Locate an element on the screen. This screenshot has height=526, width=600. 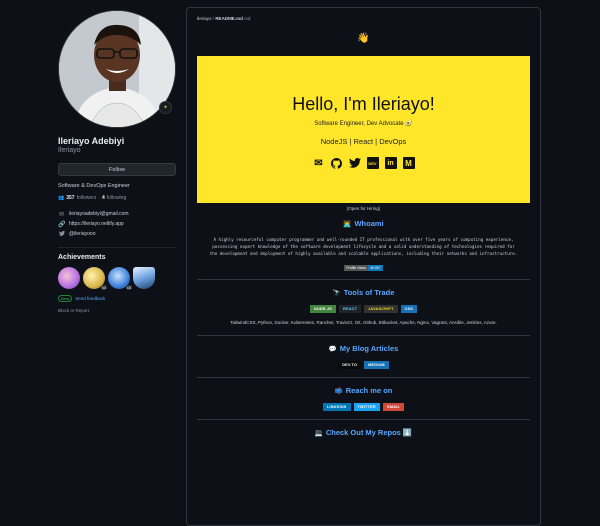
twitter-link: @ileriayooo is located at coordinates (82, 234).